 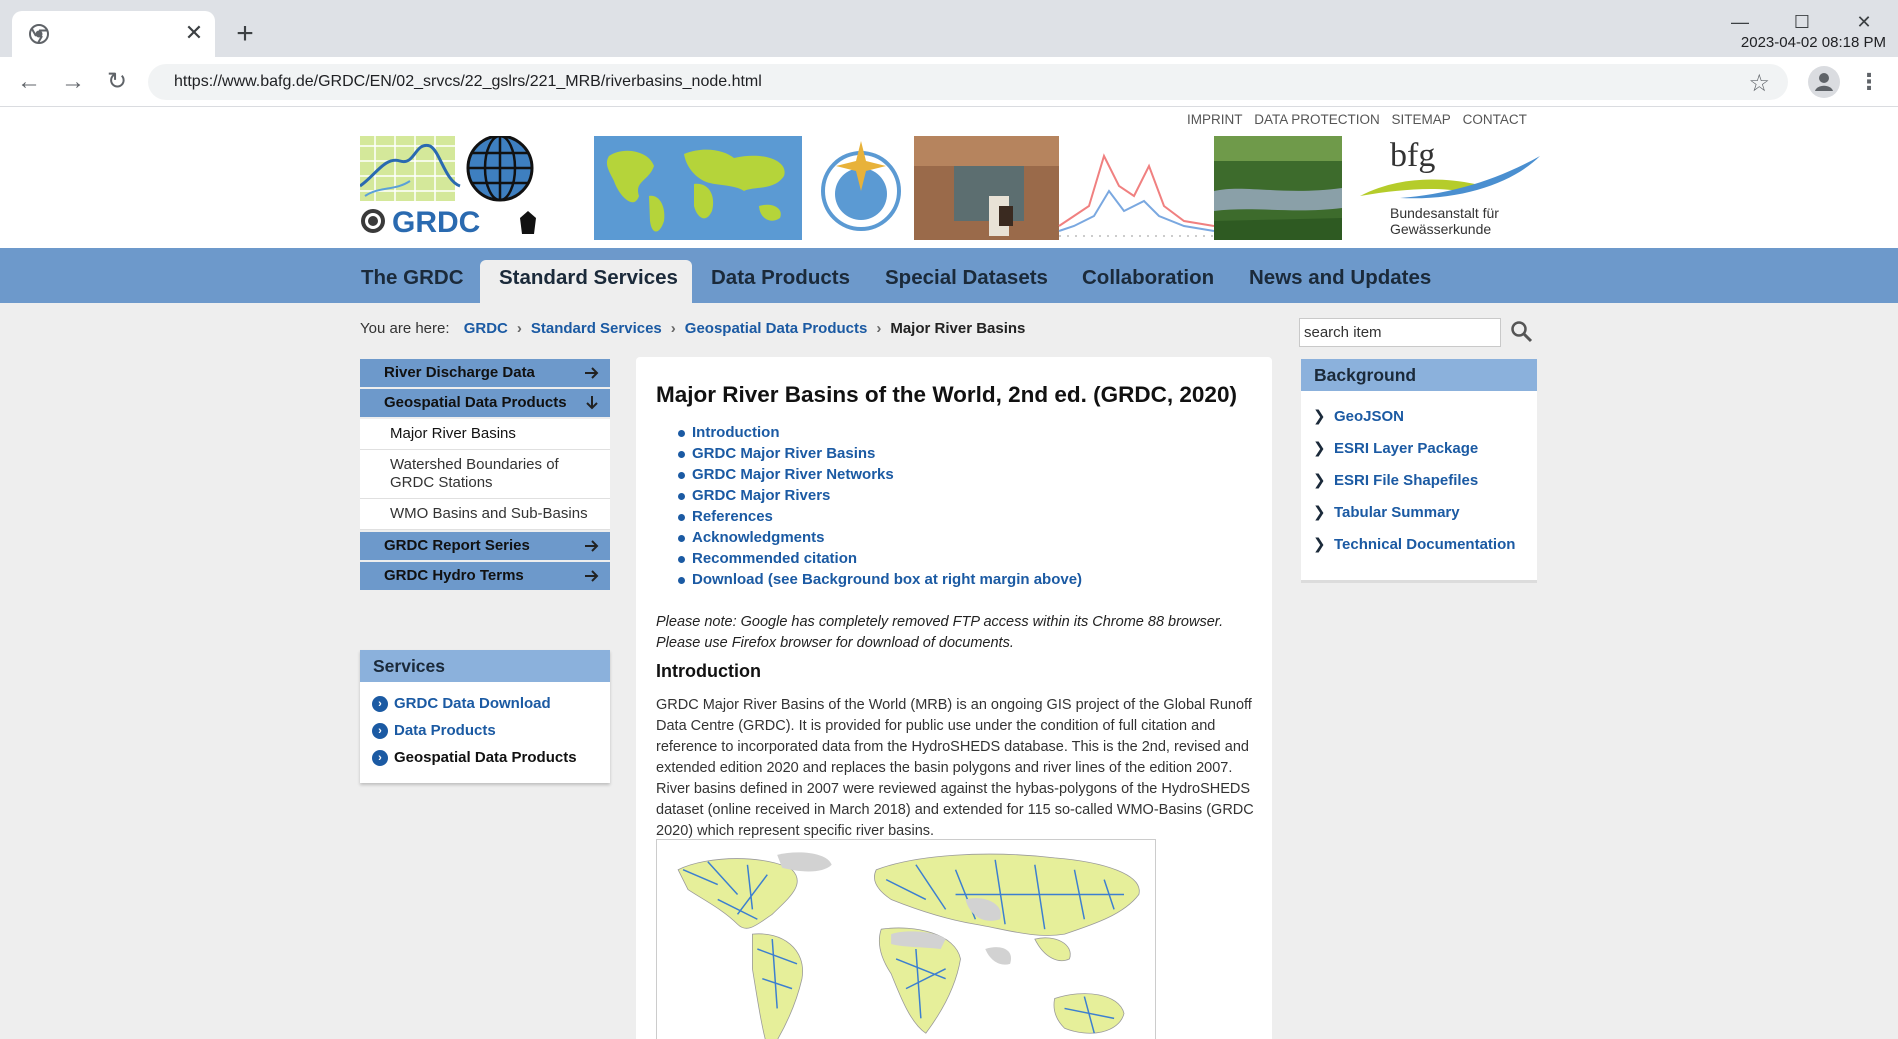 What do you see at coordinates (39, 34) in the screenshot?
I see `chrome-favicon-icon` at bounding box center [39, 34].